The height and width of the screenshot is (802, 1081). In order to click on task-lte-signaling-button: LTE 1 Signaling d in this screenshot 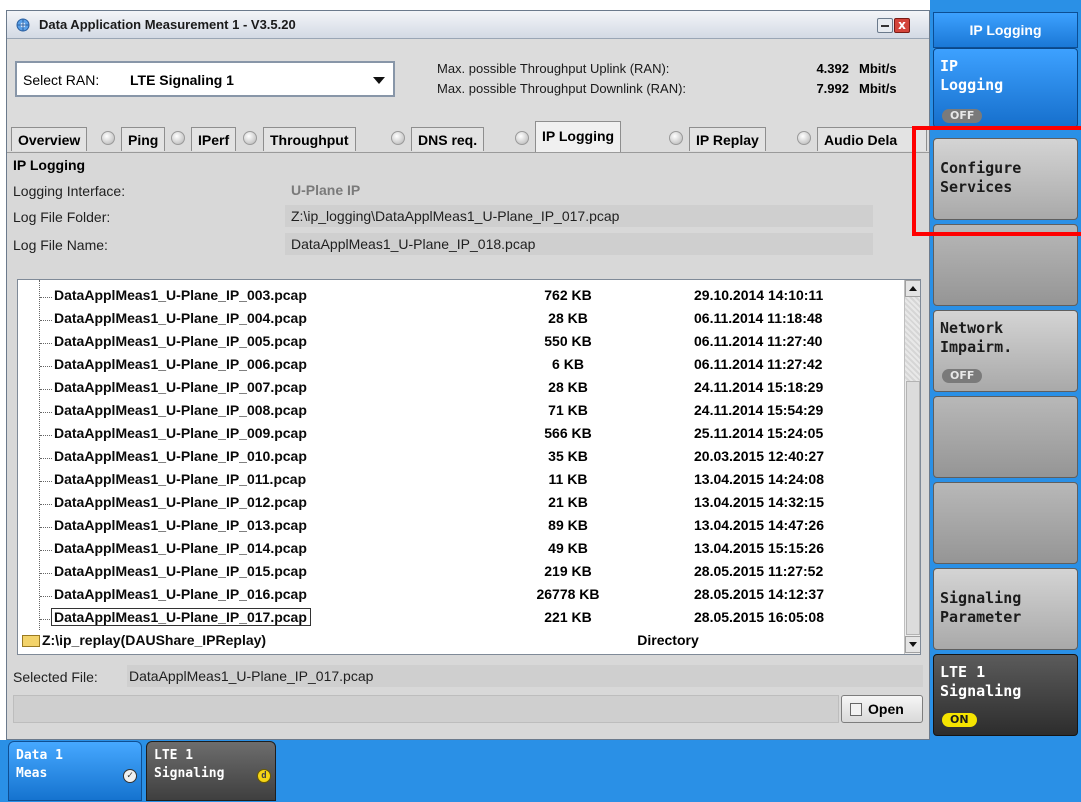, I will do `click(211, 771)`.